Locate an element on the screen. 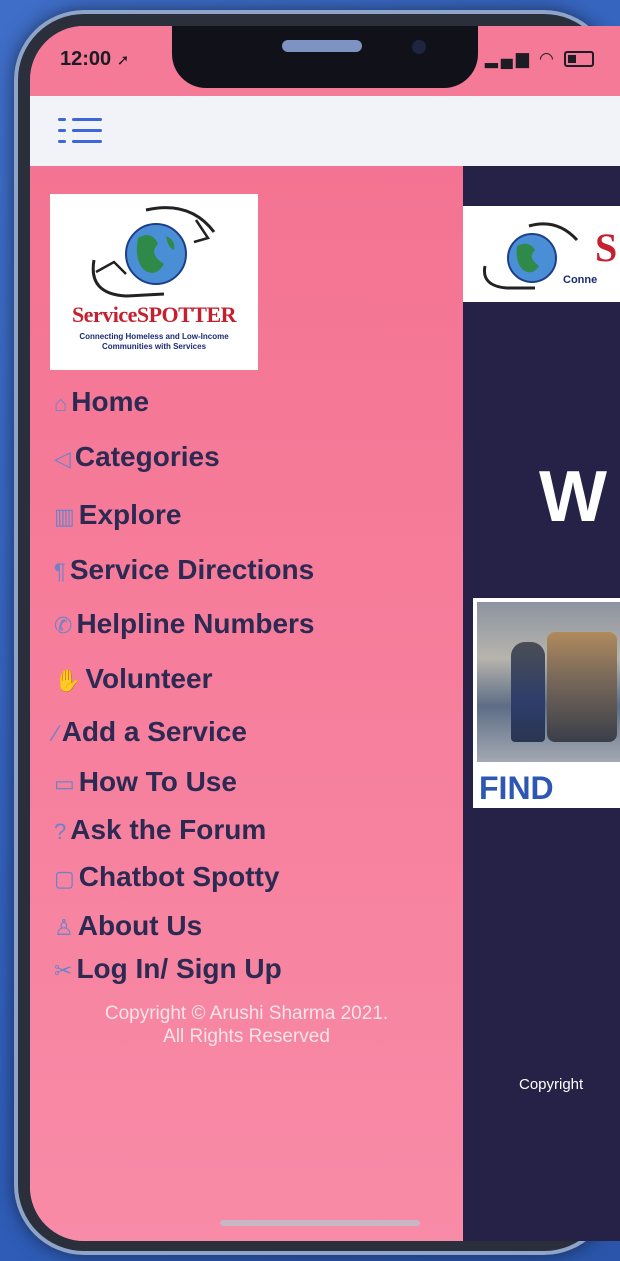  menu-item-chatbot-spotty: ▢ Chatbot Spotty is located at coordinates (166, 877).